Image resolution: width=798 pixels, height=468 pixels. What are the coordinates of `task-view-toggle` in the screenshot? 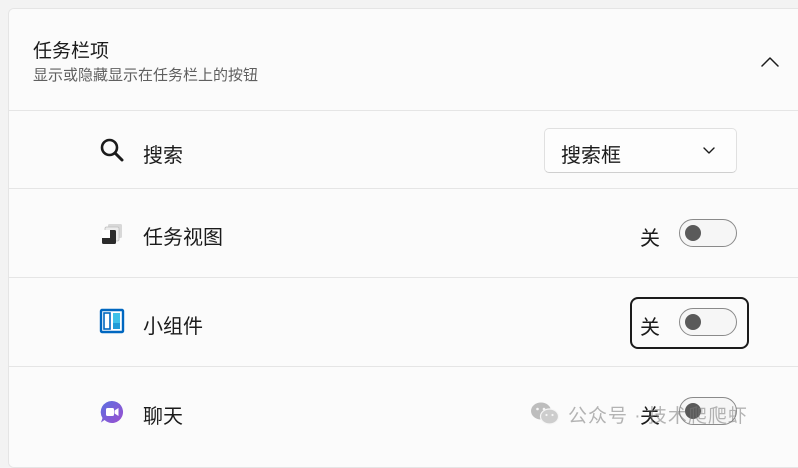 It's located at (708, 233).